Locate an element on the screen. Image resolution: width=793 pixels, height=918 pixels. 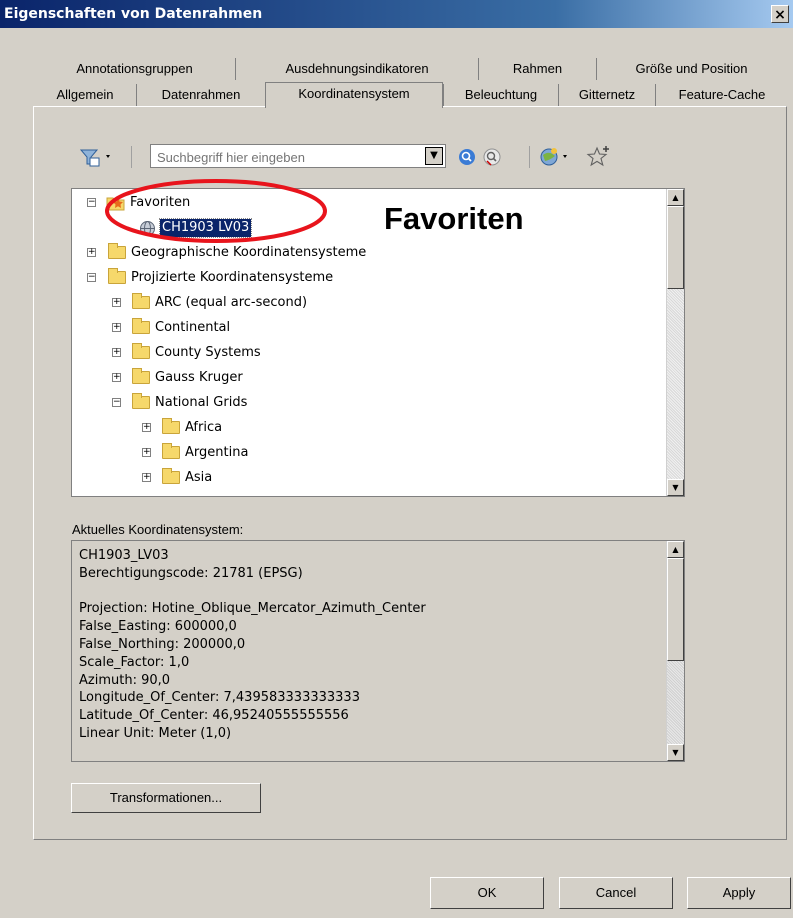
button-label: Cancel is located at coordinates (616, 892).